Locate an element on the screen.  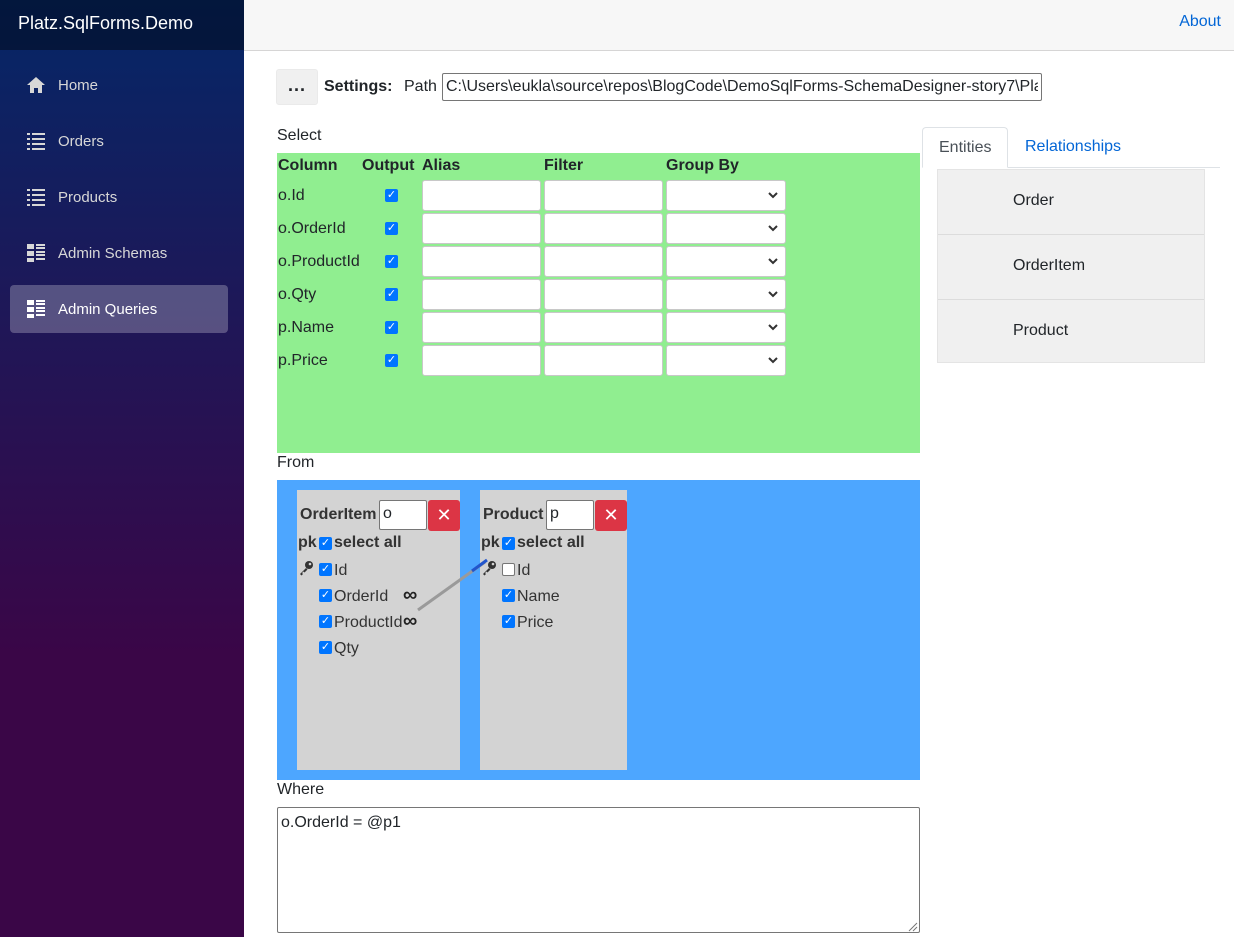
select-row: o.ProductId ✓ is located at coordinates (598, 262).